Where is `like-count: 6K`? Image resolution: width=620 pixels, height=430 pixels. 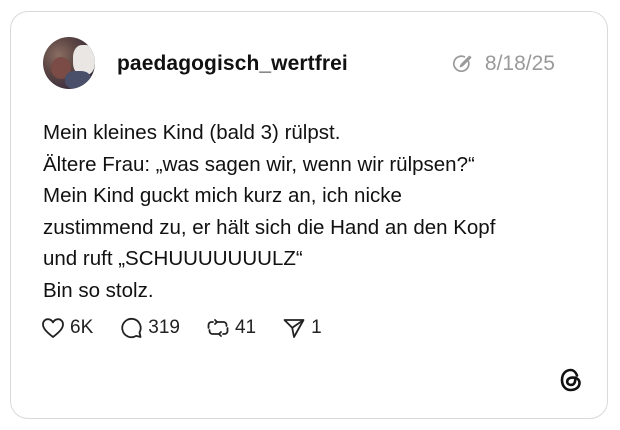
like-count: 6K is located at coordinates (82, 327).